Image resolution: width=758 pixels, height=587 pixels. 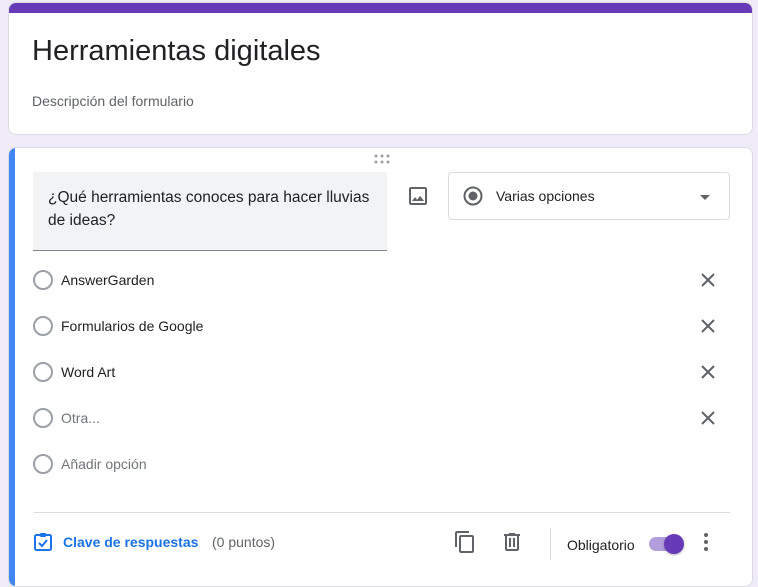 What do you see at coordinates (674, 544) in the screenshot?
I see `toggle-knob` at bounding box center [674, 544].